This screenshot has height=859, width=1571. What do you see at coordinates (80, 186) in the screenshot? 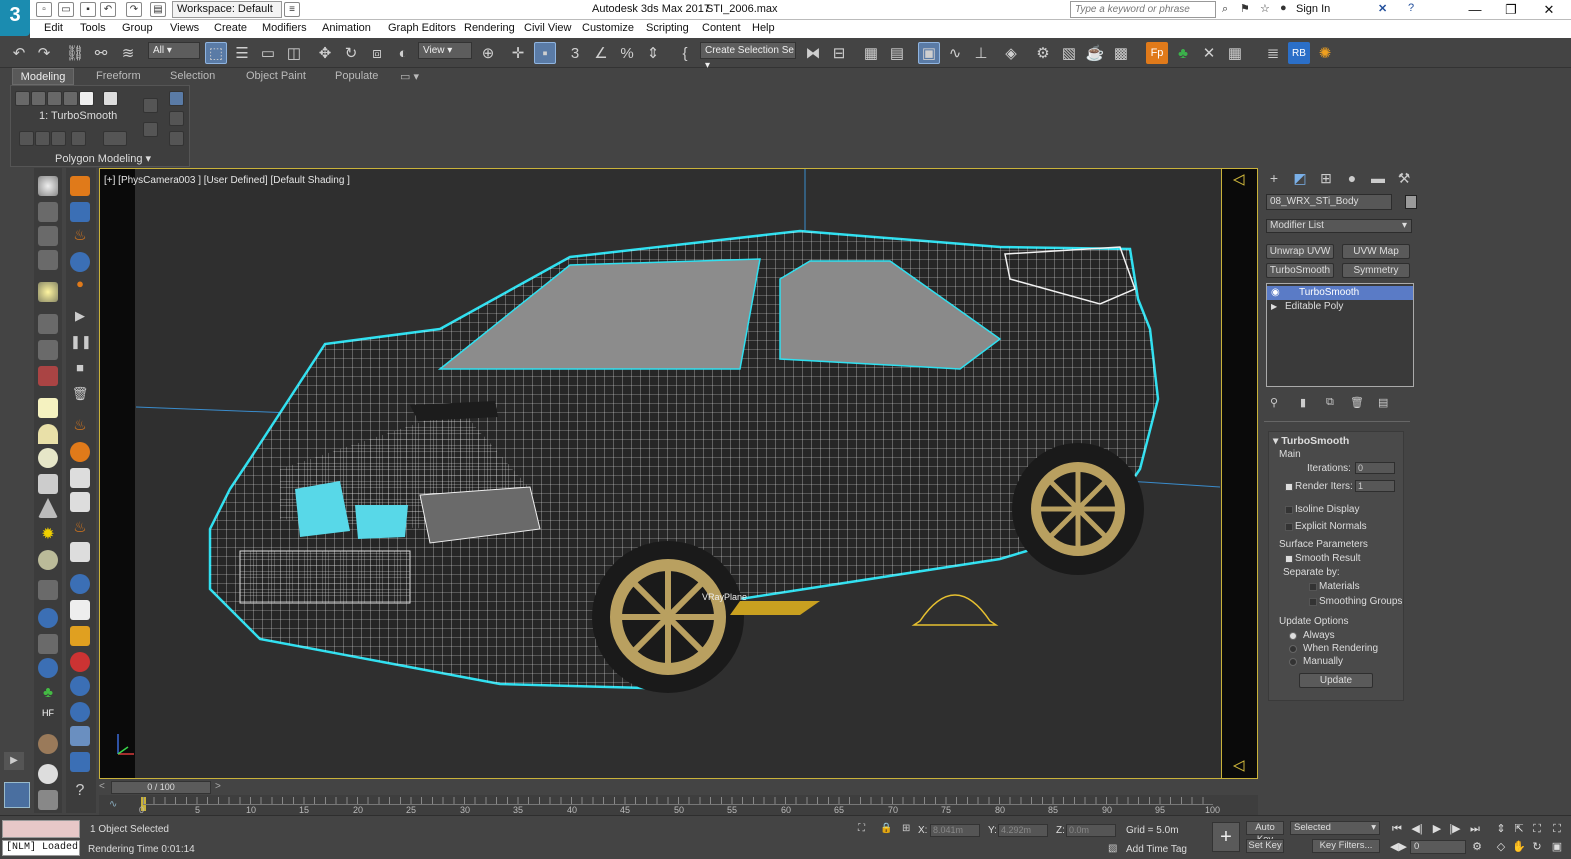
I see `object-icon` at bounding box center [80, 186].